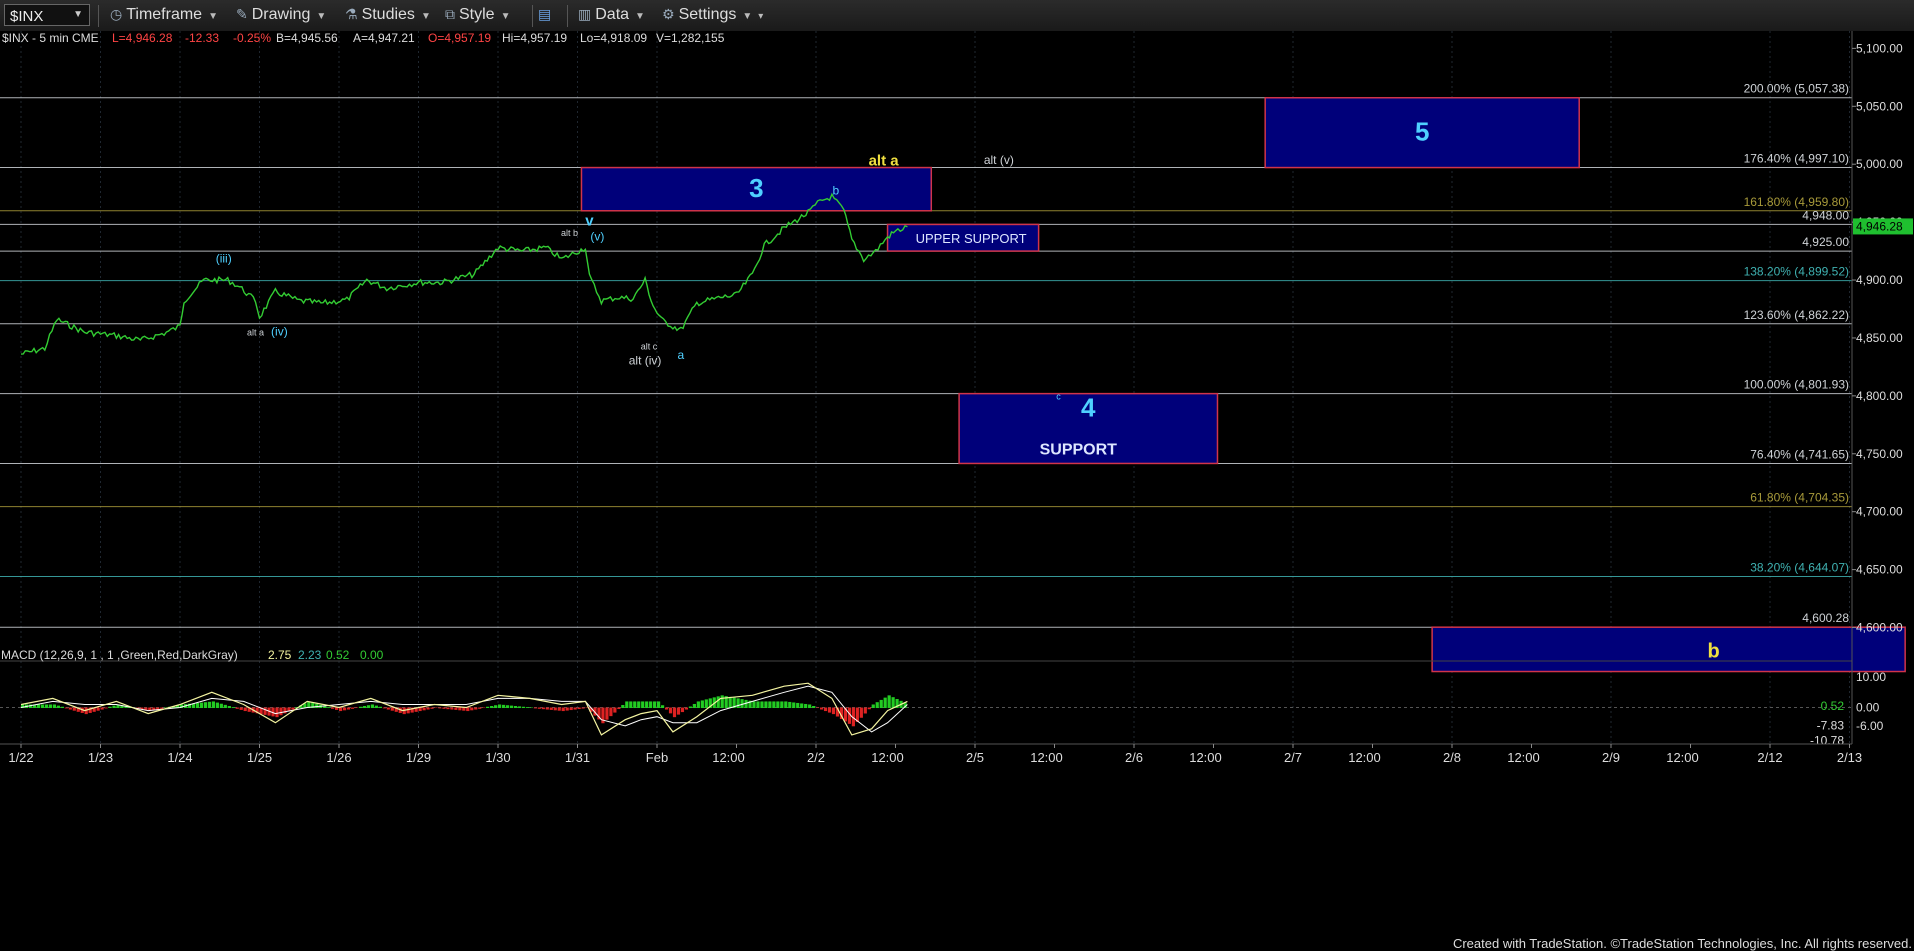 The width and height of the screenshot is (1914, 951). Describe the element at coordinates (338, 655) in the screenshot. I see `macd-value: 0.52` at that location.